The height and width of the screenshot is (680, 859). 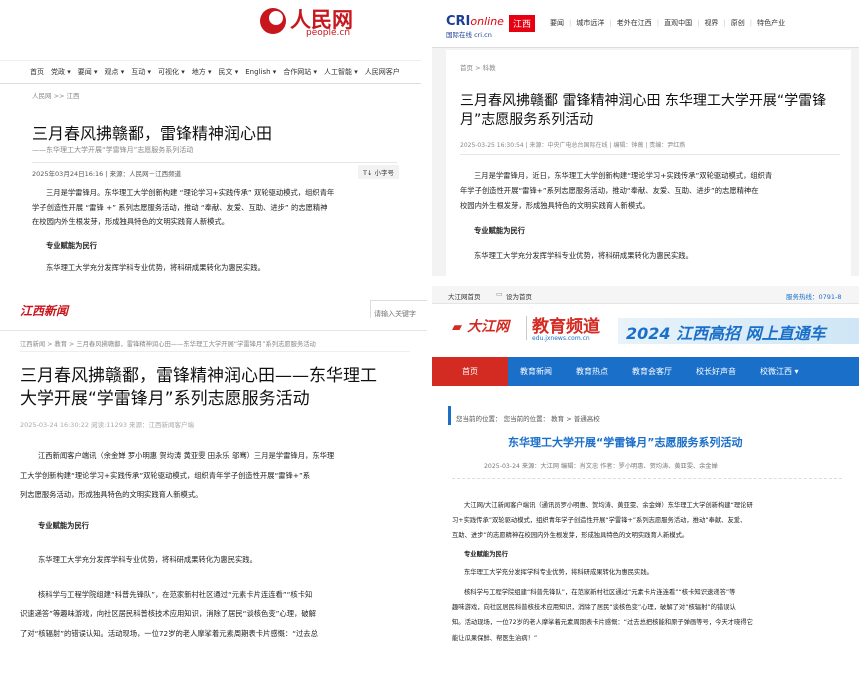 What do you see at coordinates (645, 295) in the screenshot?
I see `top-bar: 大江网首页 ▭ 设为首页 服务热线：0791-8` at bounding box center [645, 295].